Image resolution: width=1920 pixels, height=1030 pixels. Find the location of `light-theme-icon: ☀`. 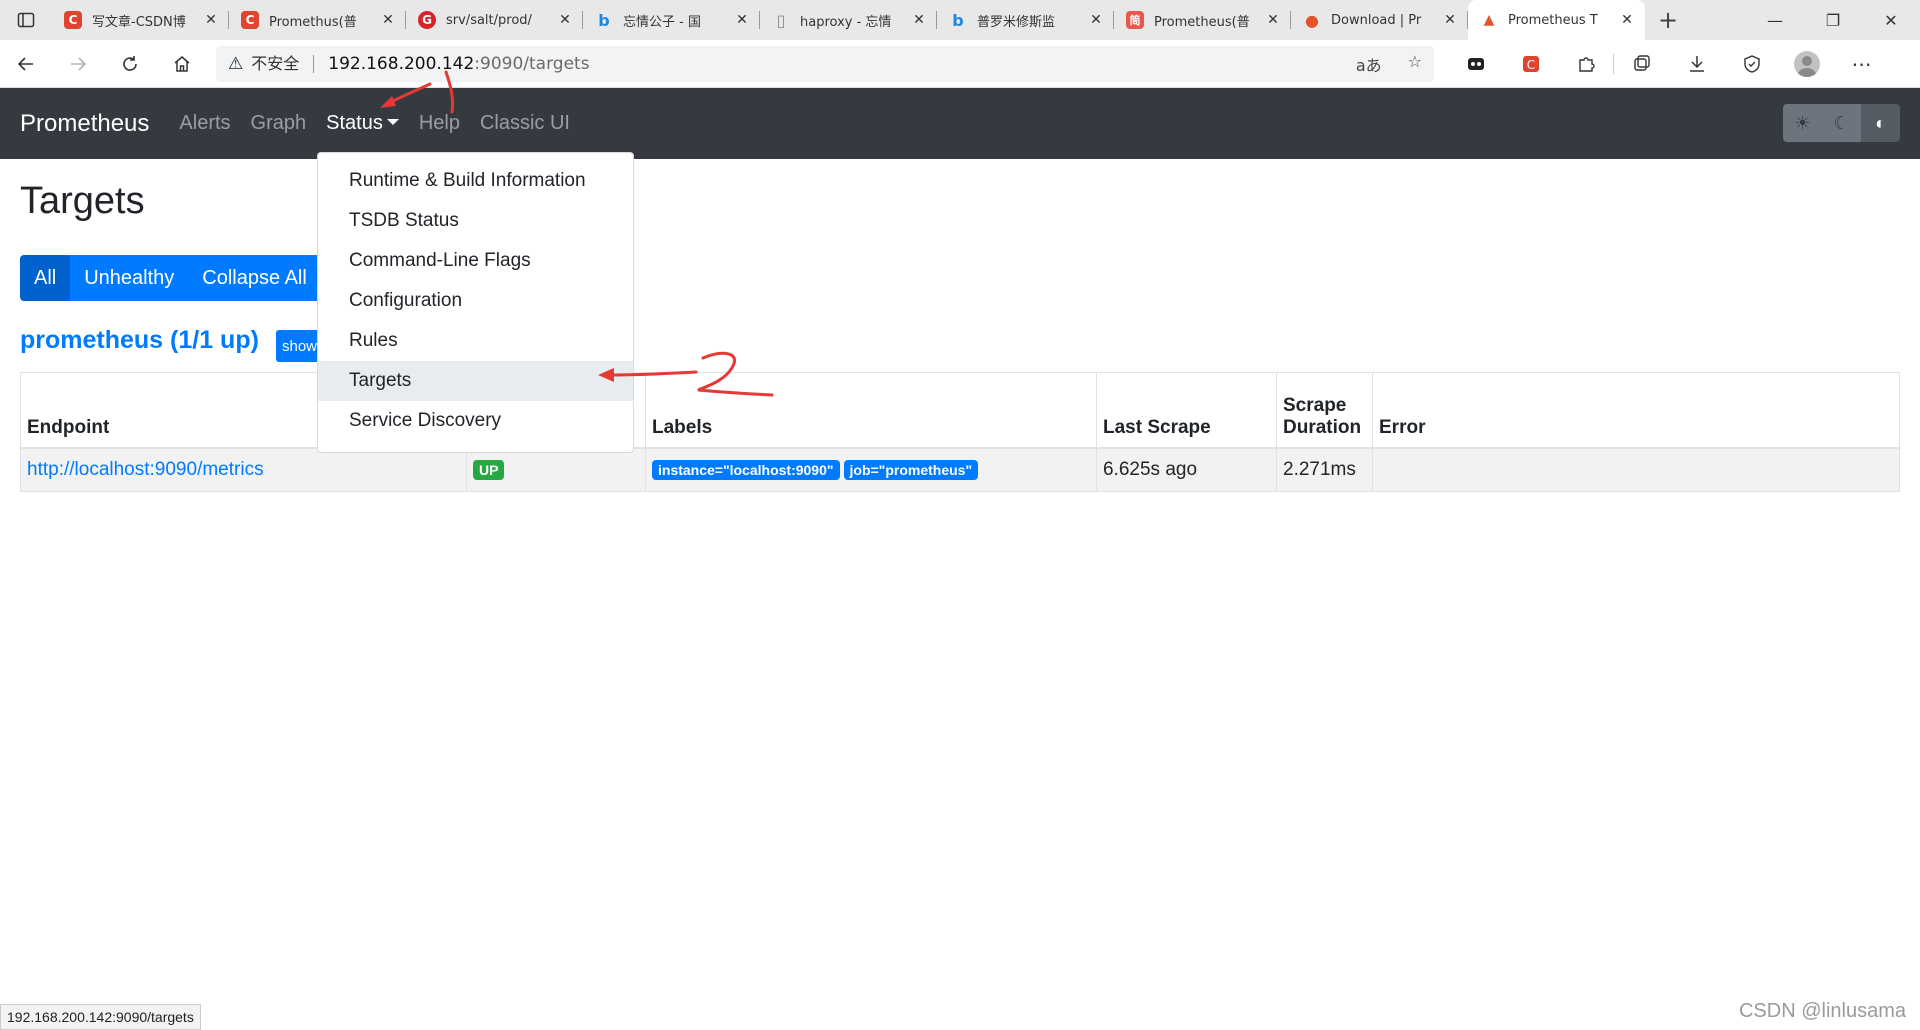

light-theme-icon: ☀ is located at coordinates (1802, 123).